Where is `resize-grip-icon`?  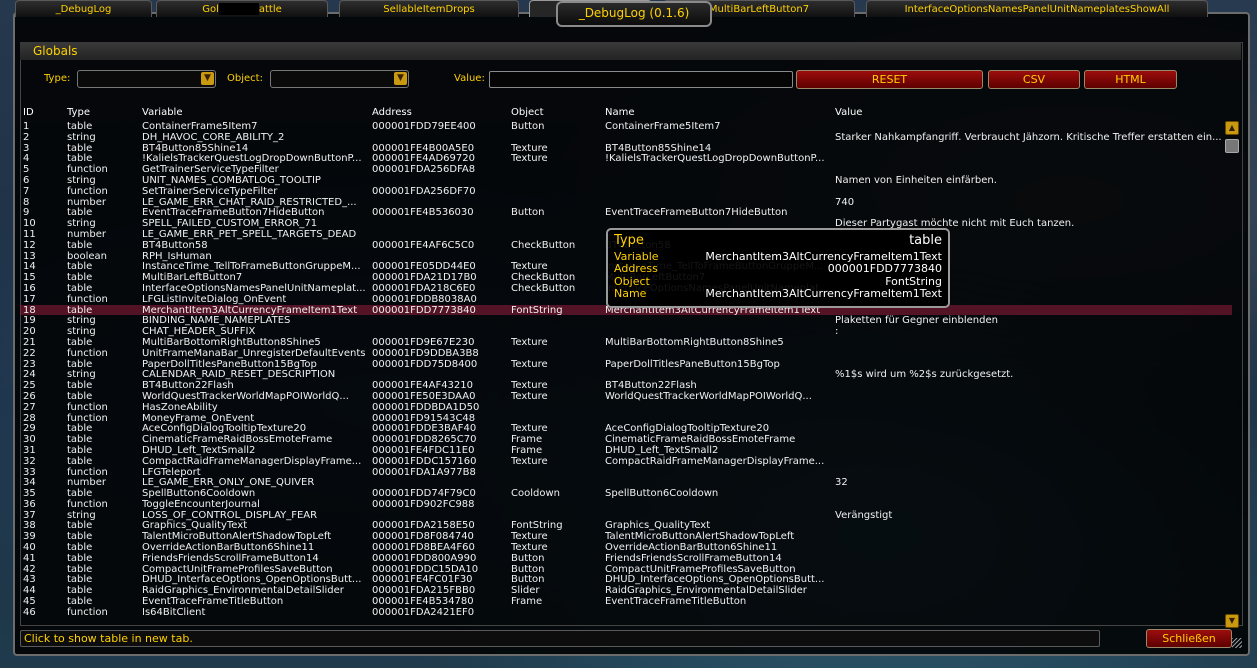 resize-grip-icon is located at coordinates (1237, 643).